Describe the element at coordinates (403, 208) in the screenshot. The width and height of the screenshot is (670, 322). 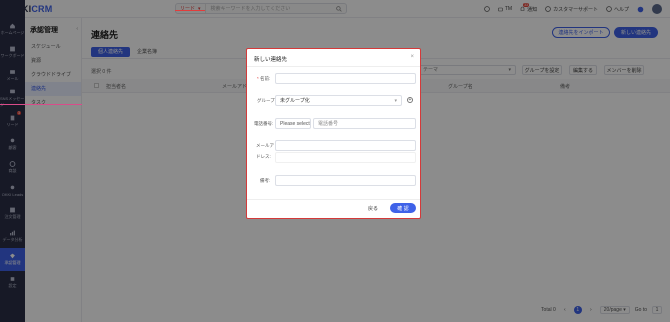
I see `confirm-button: 確 認` at that location.